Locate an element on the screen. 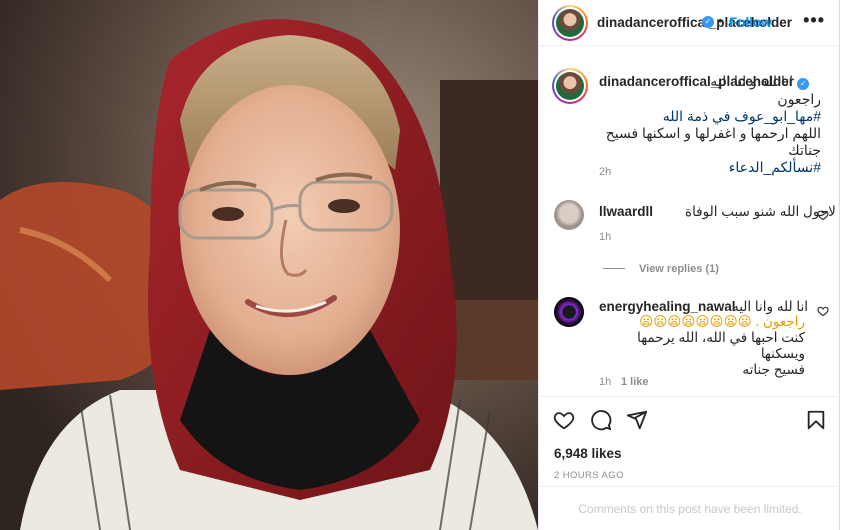  replies-line is located at coordinates (614, 268).